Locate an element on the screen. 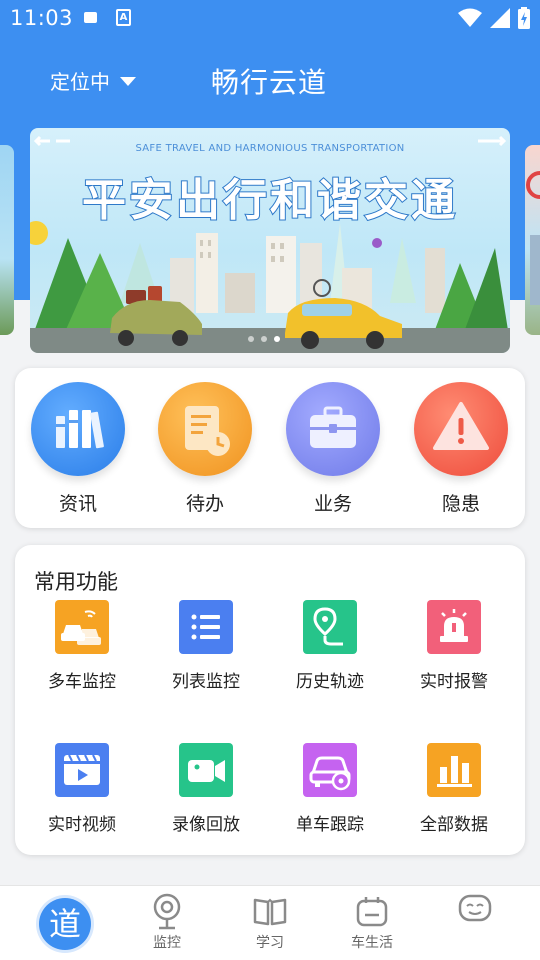 The width and height of the screenshot is (540, 960). warning-icon is located at coordinates (461, 429).